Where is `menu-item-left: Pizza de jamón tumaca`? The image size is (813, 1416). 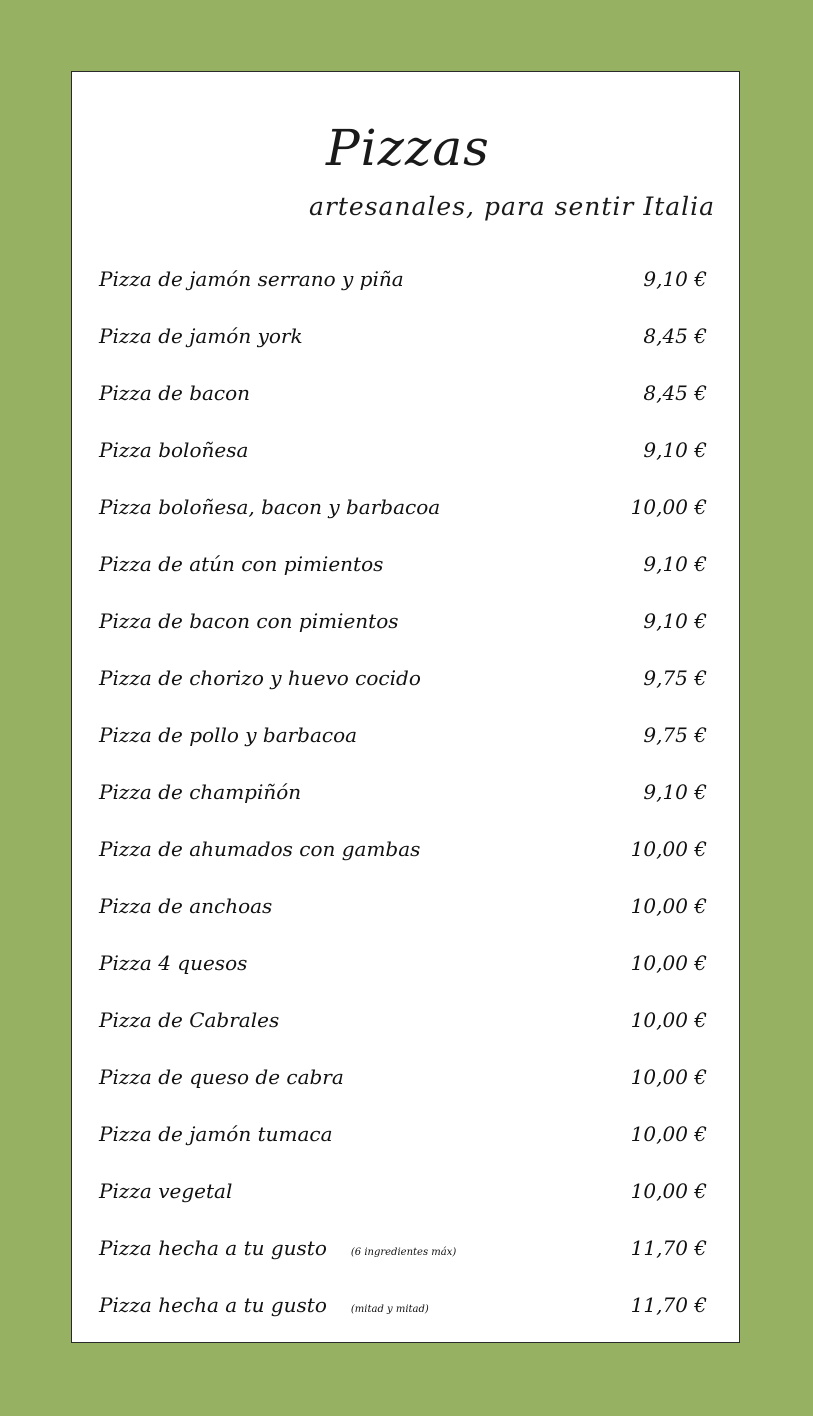 menu-item-left: Pizza de jamón tumaca is located at coordinates (216, 1134).